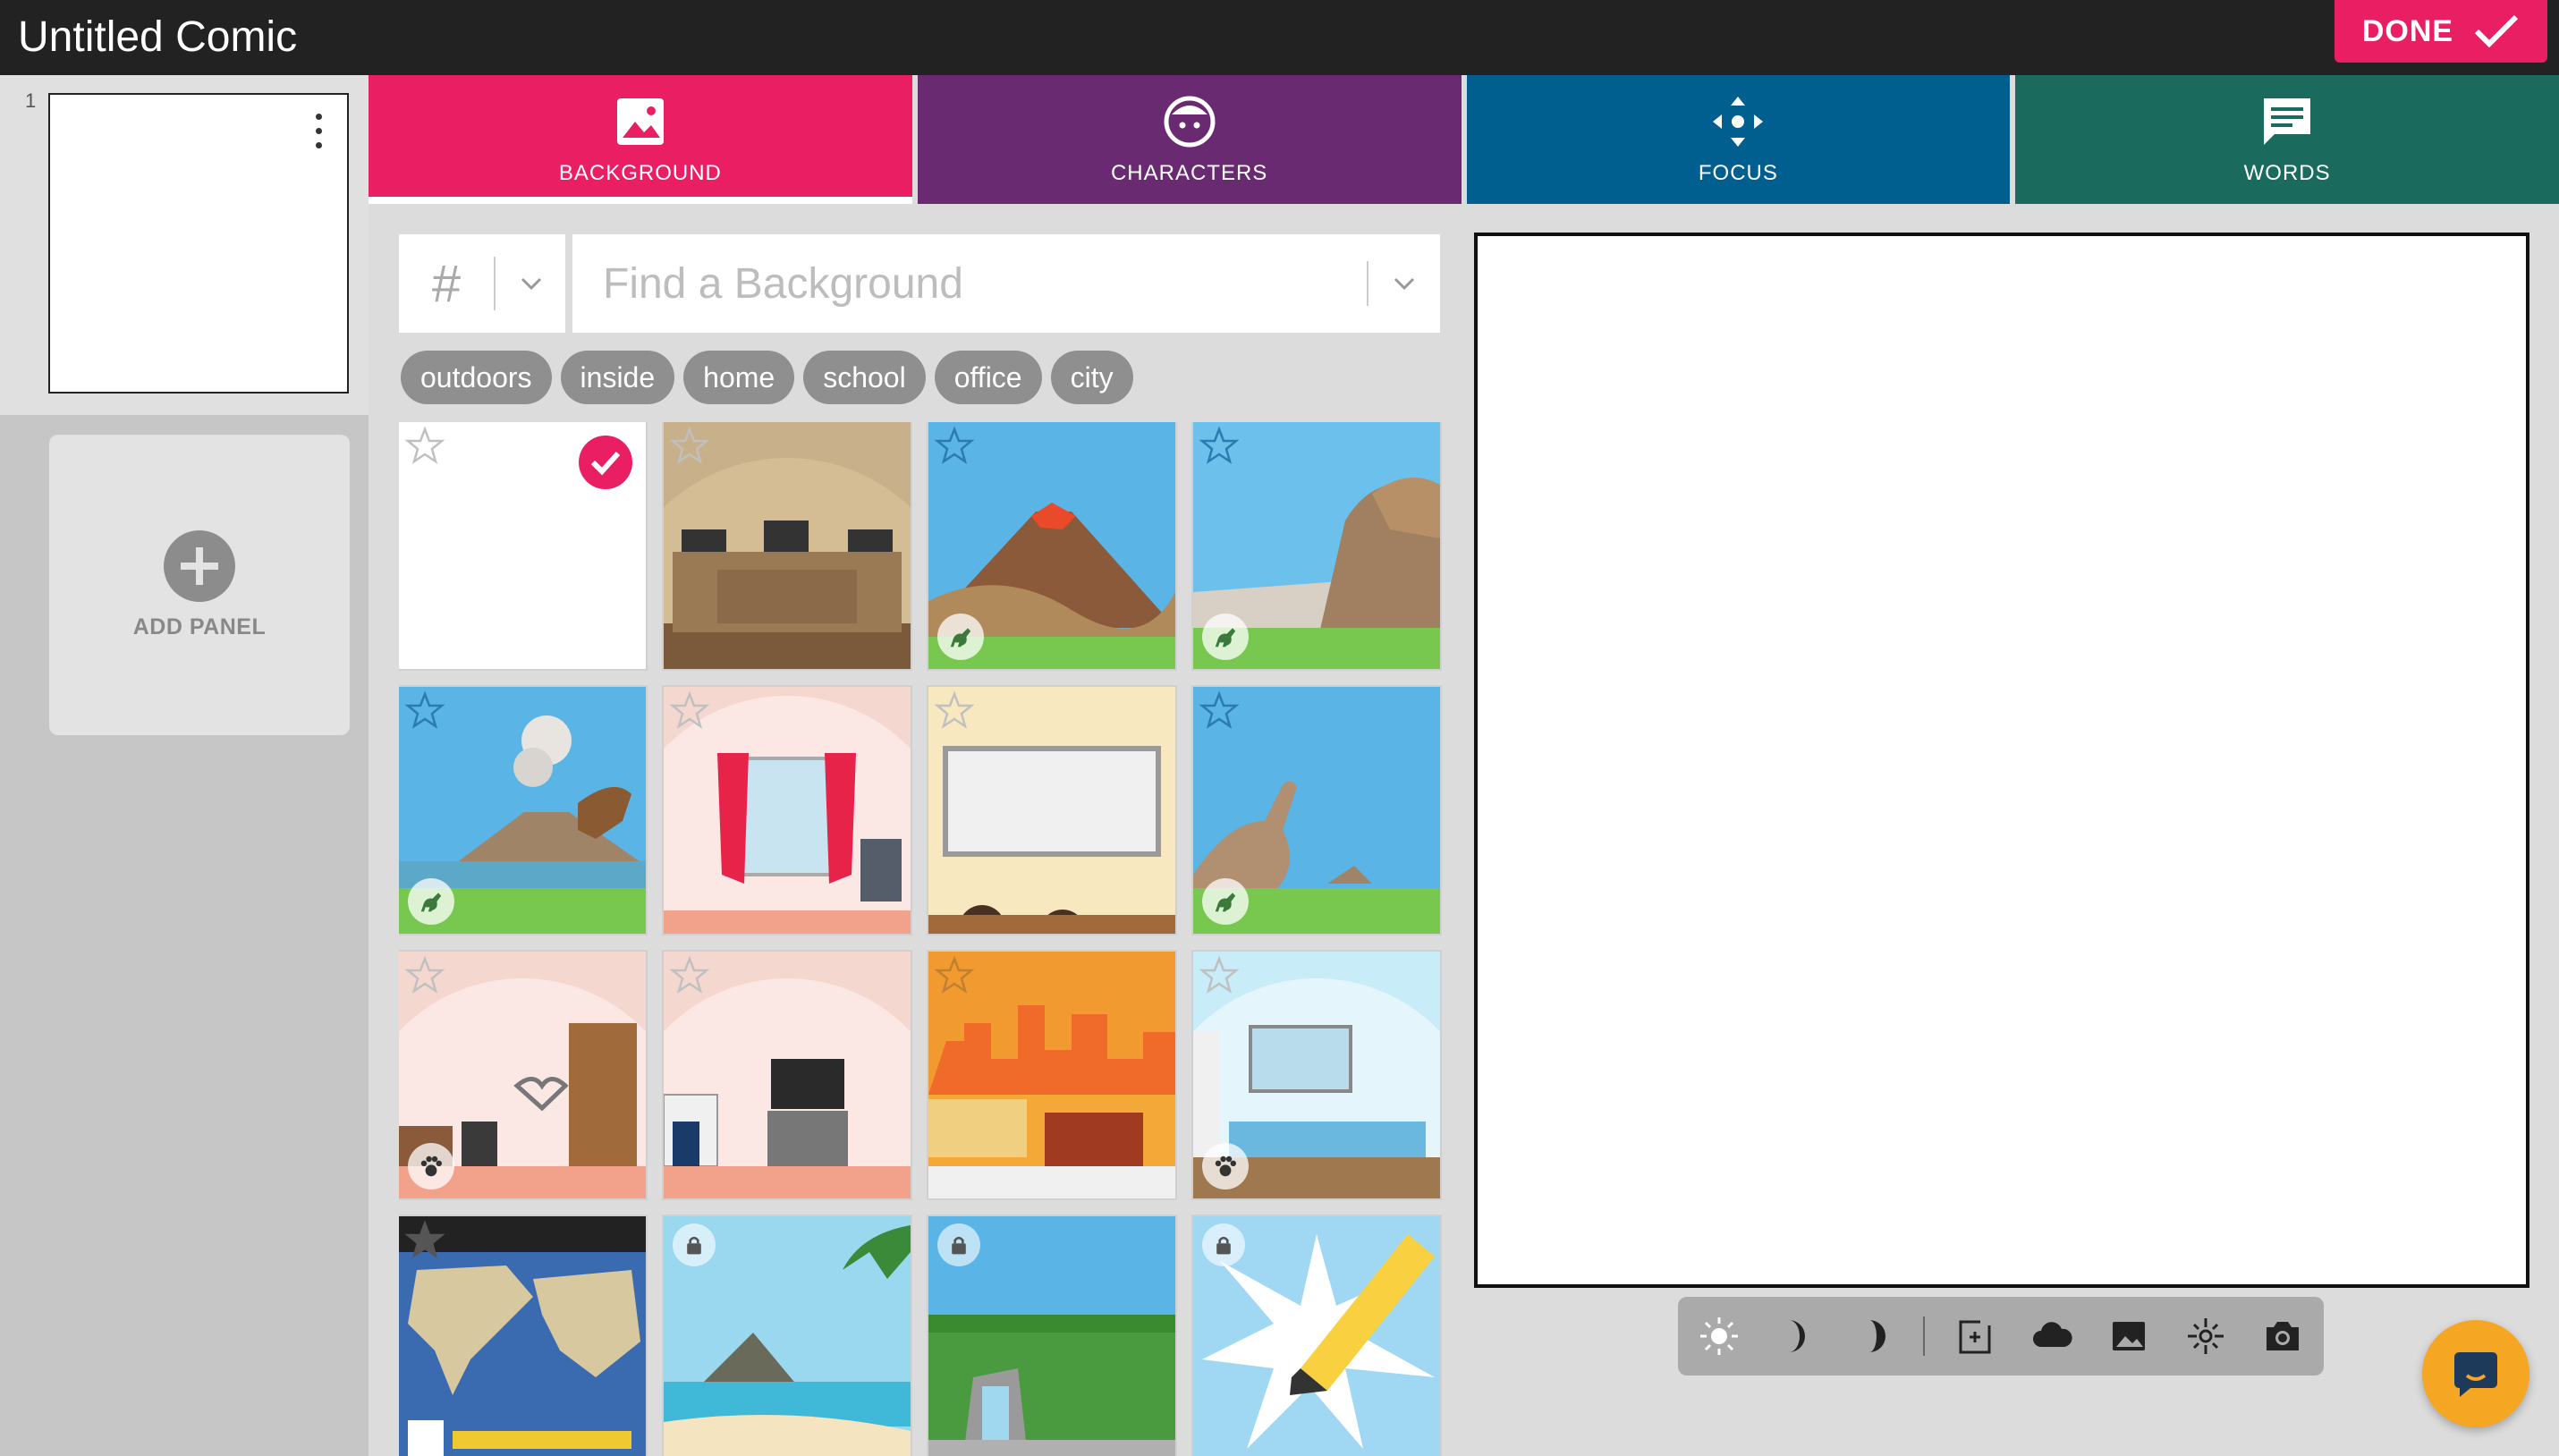 This screenshot has height=1456, width=2559. What do you see at coordinates (1091, 377) in the screenshot?
I see `chip-city: city` at bounding box center [1091, 377].